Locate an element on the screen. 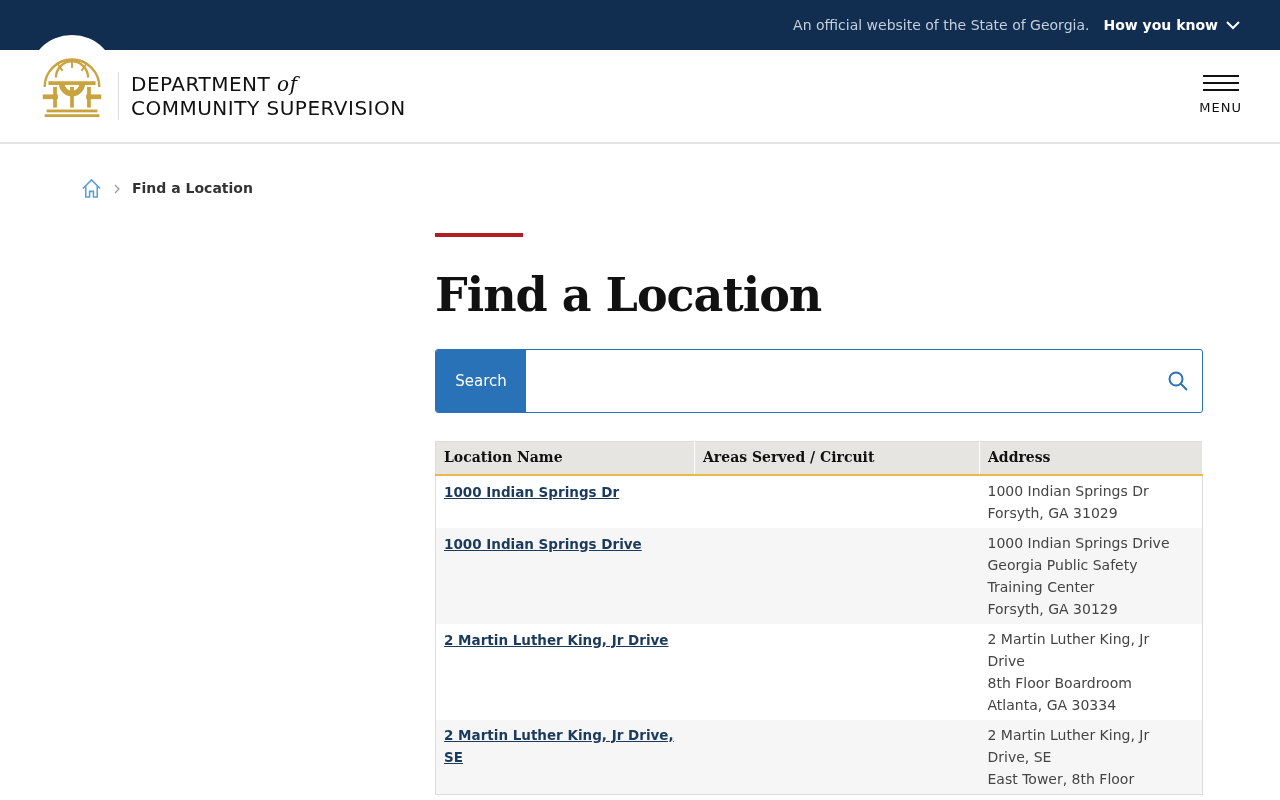 This screenshot has height=800, width=1280. menu-button: MENU is located at coordinates (1220, 96).